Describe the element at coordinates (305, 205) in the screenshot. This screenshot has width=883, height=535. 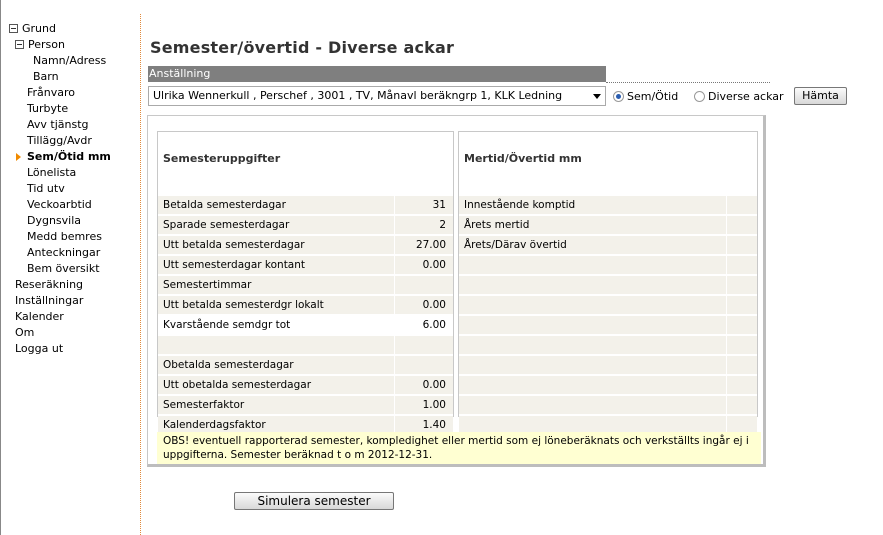
I see `table-row: Betalda semesterdagar 31` at that location.